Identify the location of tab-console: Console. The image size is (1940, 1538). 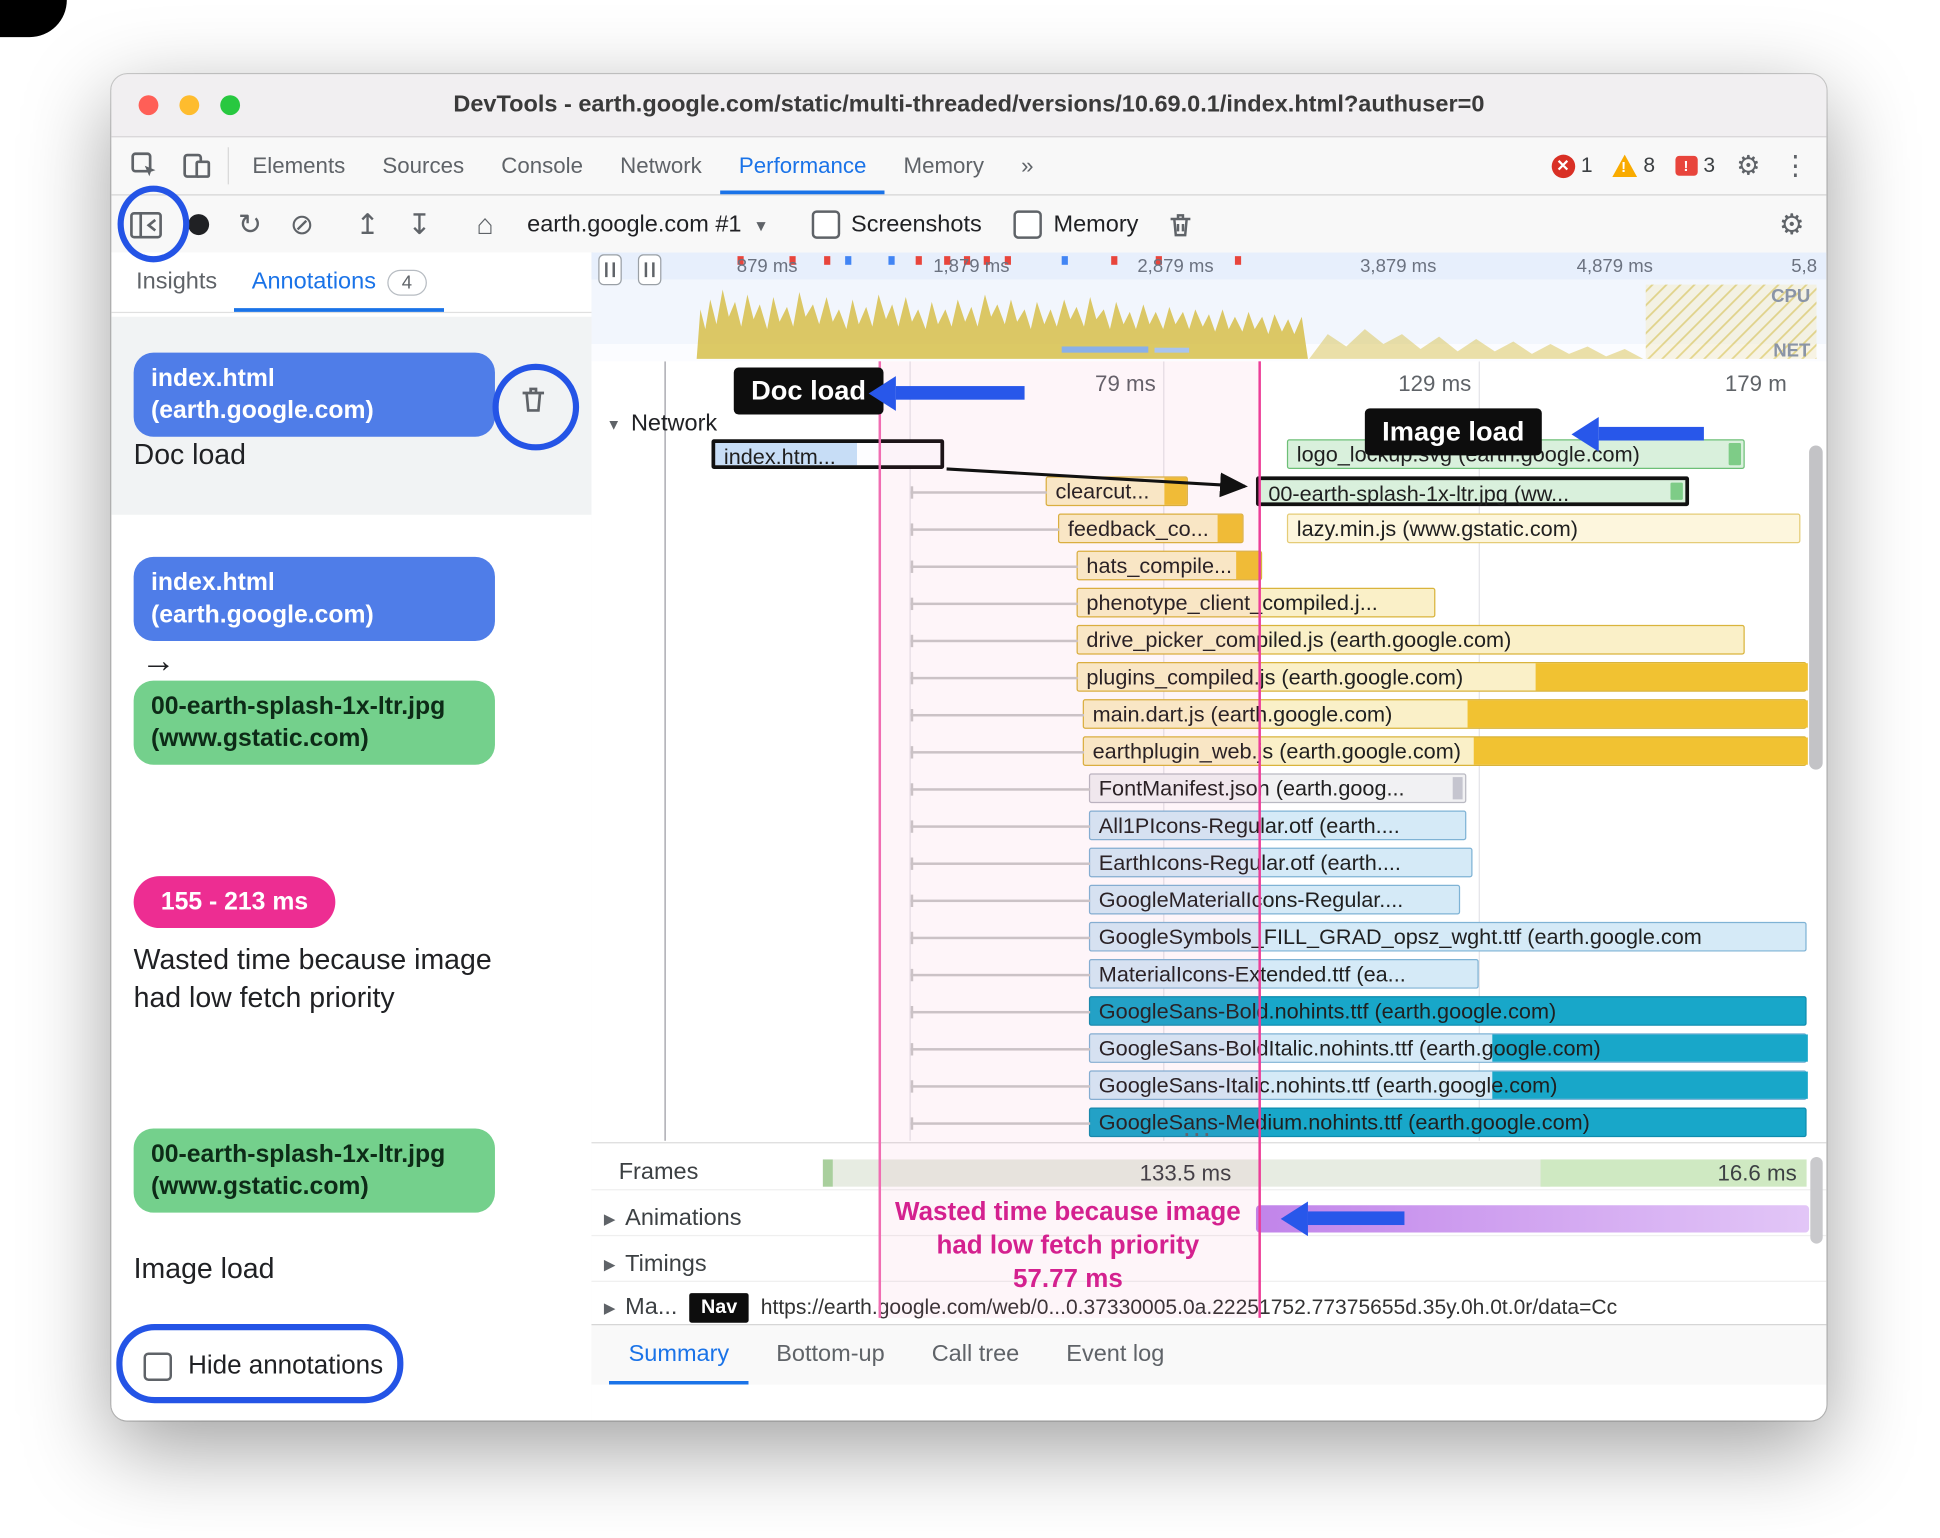
(542, 165).